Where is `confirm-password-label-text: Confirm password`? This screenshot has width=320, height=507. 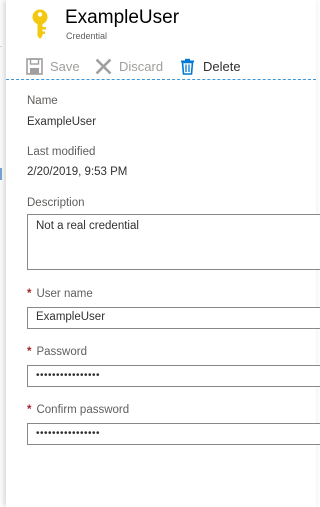
confirm-password-label-text: Confirm password is located at coordinates (83, 410).